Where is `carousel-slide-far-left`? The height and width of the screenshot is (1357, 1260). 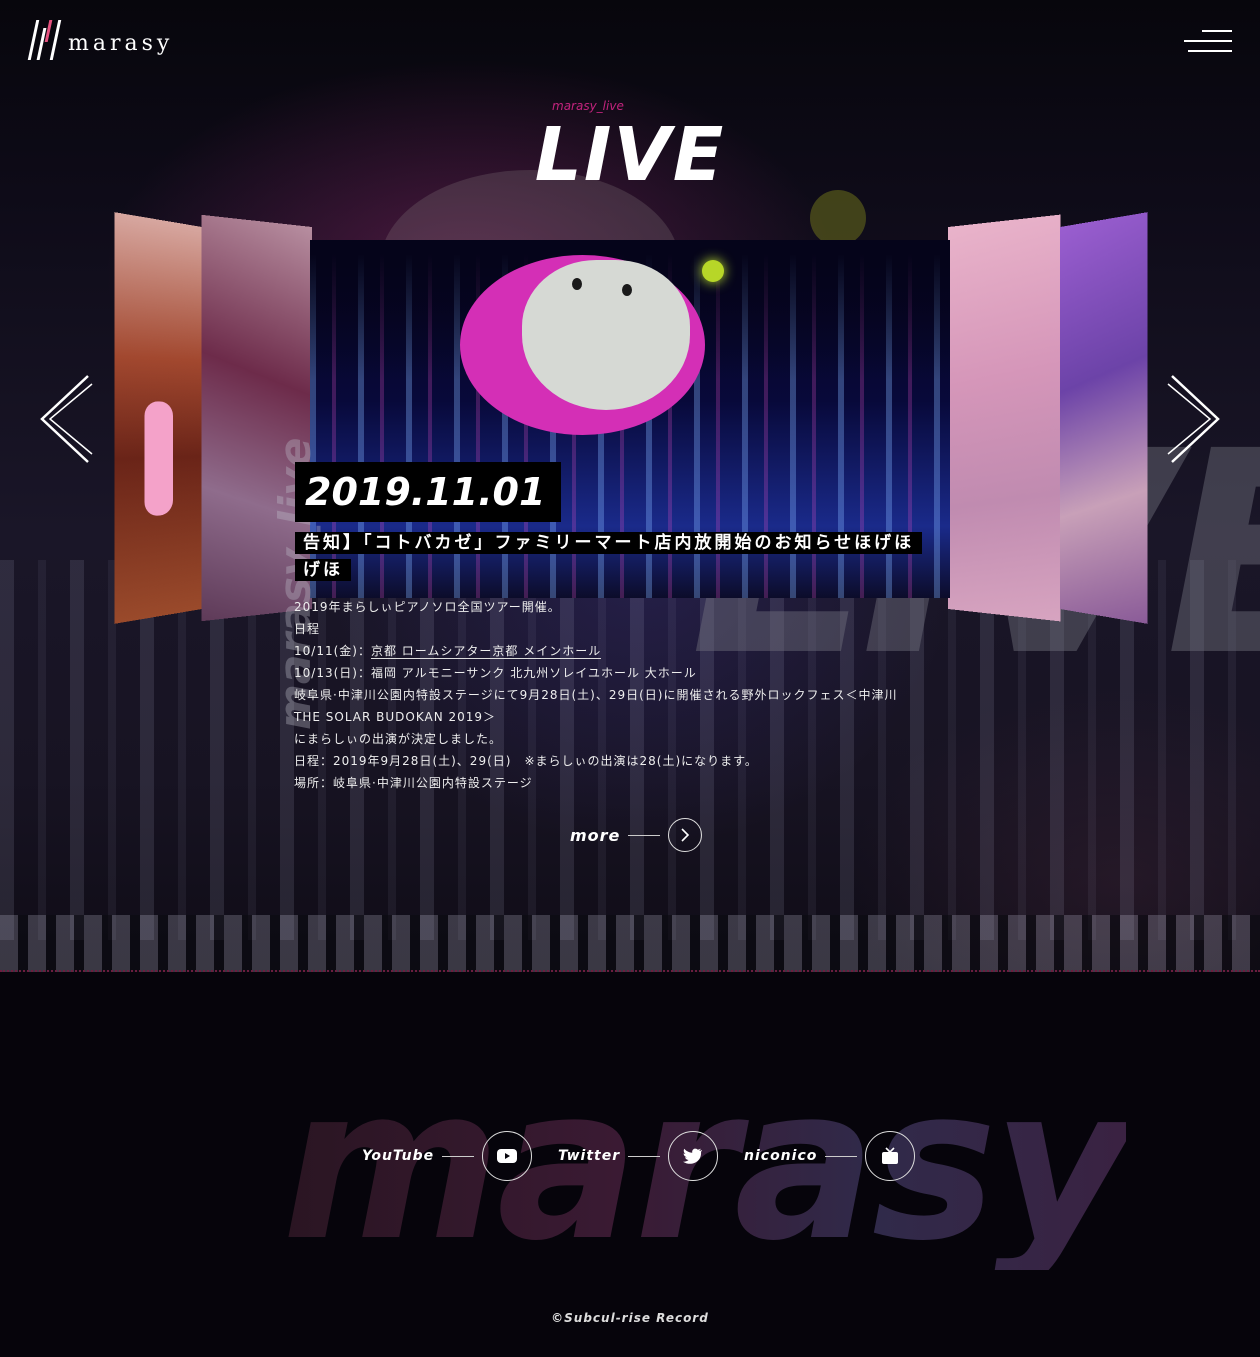 carousel-slide-far-left is located at coordinates (158, 418).